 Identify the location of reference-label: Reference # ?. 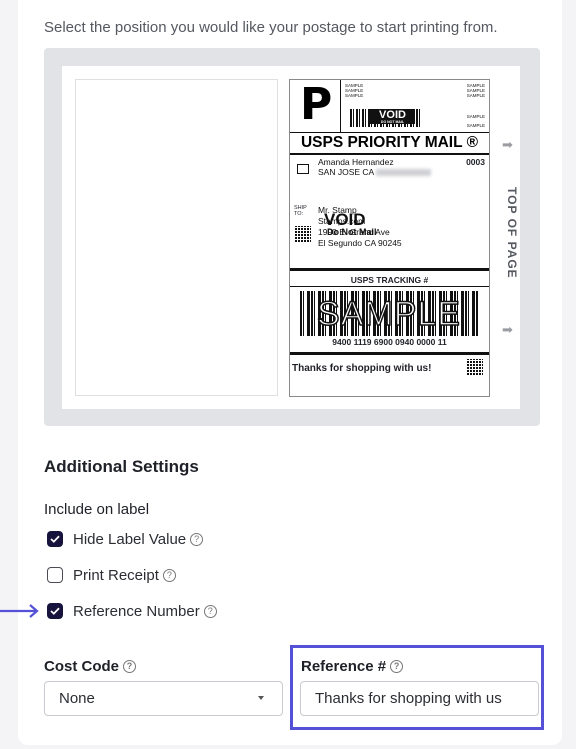
(352, 666).